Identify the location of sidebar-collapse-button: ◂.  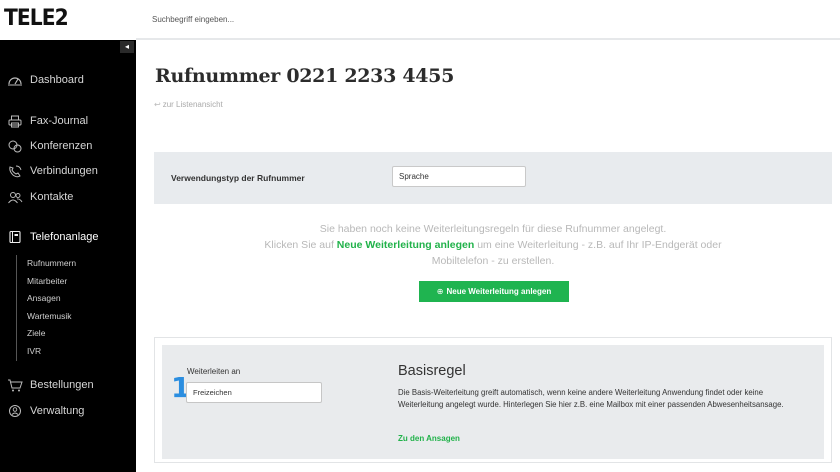
(127, 47).